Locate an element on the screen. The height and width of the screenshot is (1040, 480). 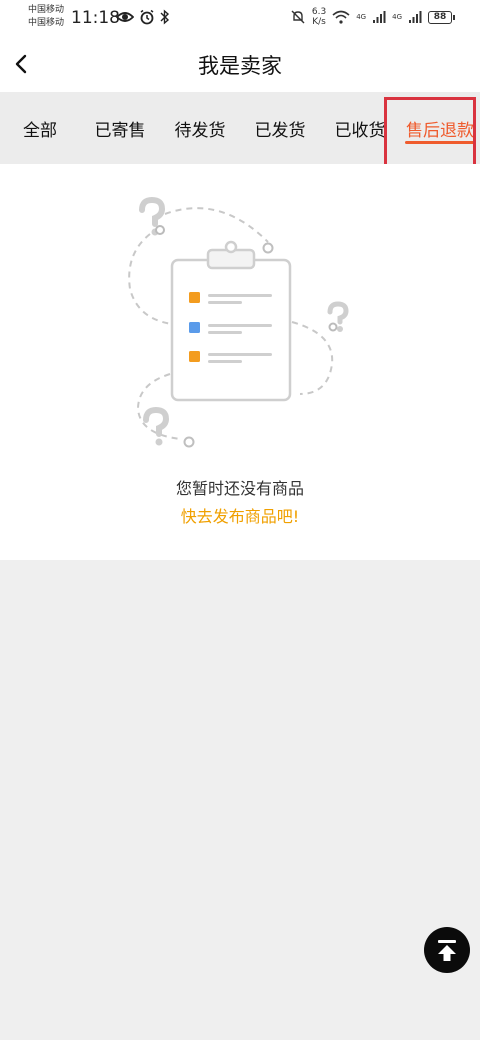
net-speed-unit: K/s is located at coordinates (319, 22).